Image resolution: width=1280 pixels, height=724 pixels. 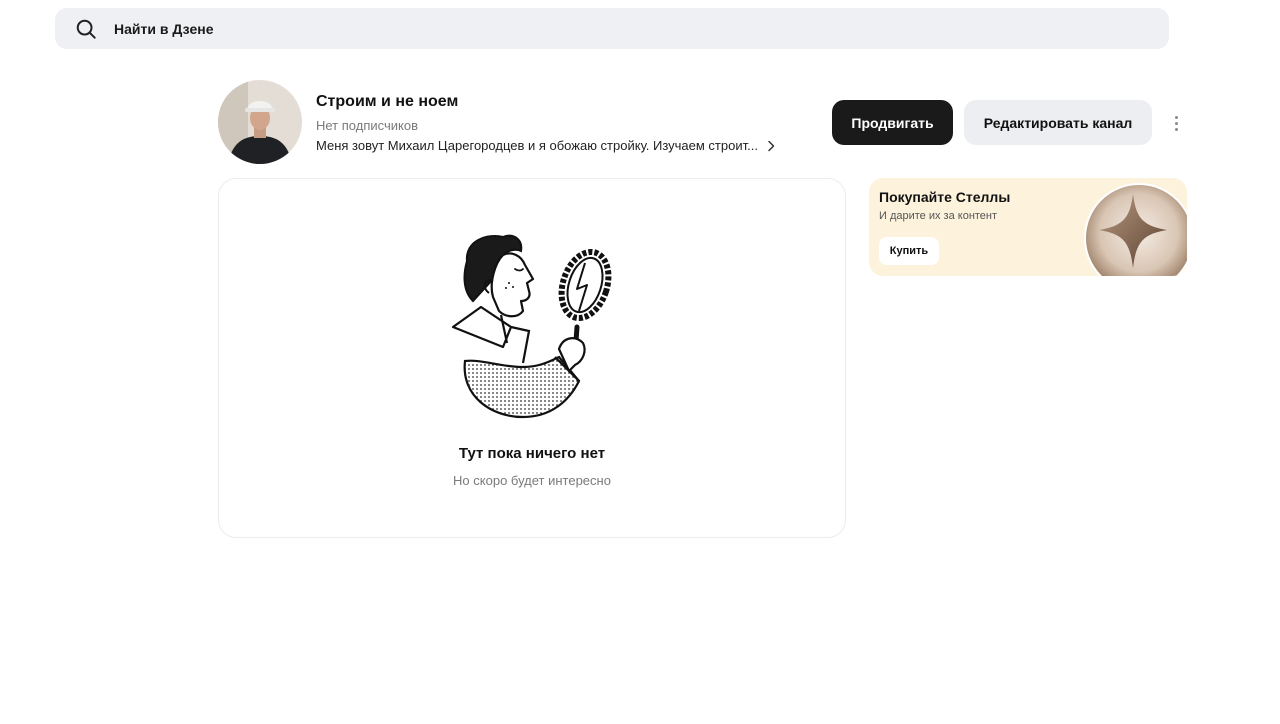 I want to click on search-icon, so click(x=86, y=29).